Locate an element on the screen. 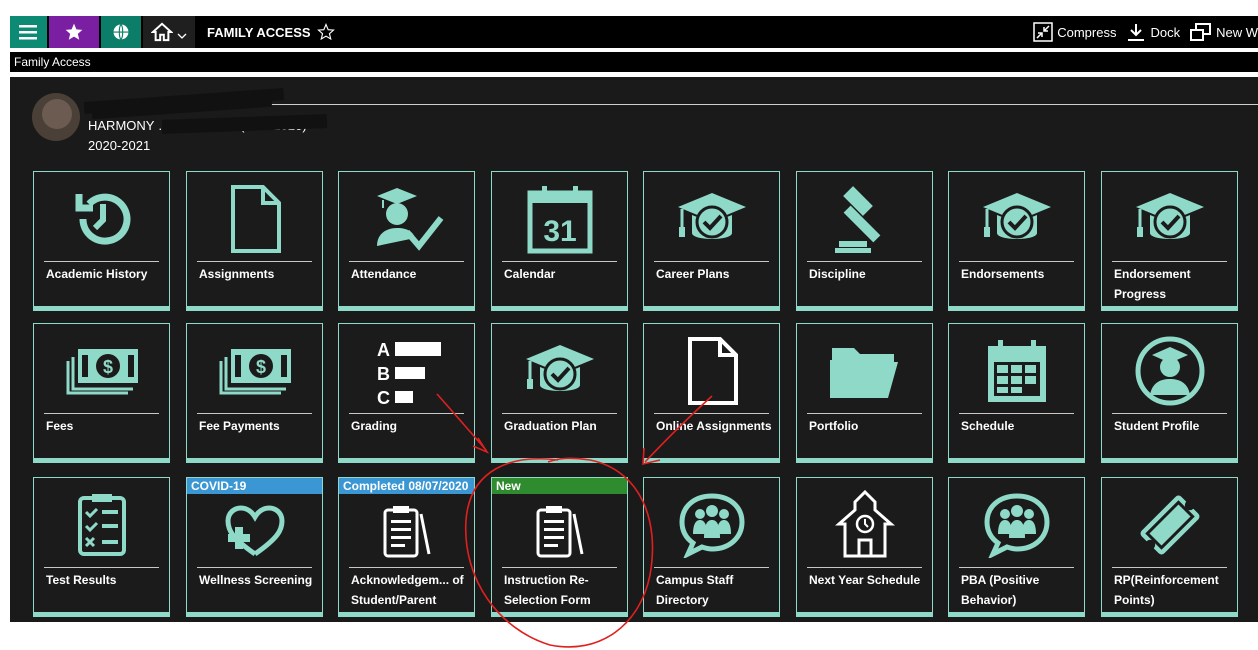 This screenshot has height=650, width=1258. schoolhouse-icon is located at coordinates (864, 525).